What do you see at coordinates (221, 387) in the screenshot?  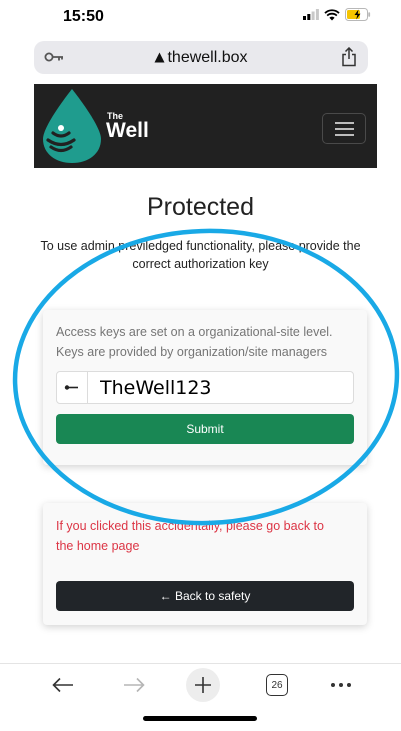 I see `access-key-input` at bounding box center [221, 387].